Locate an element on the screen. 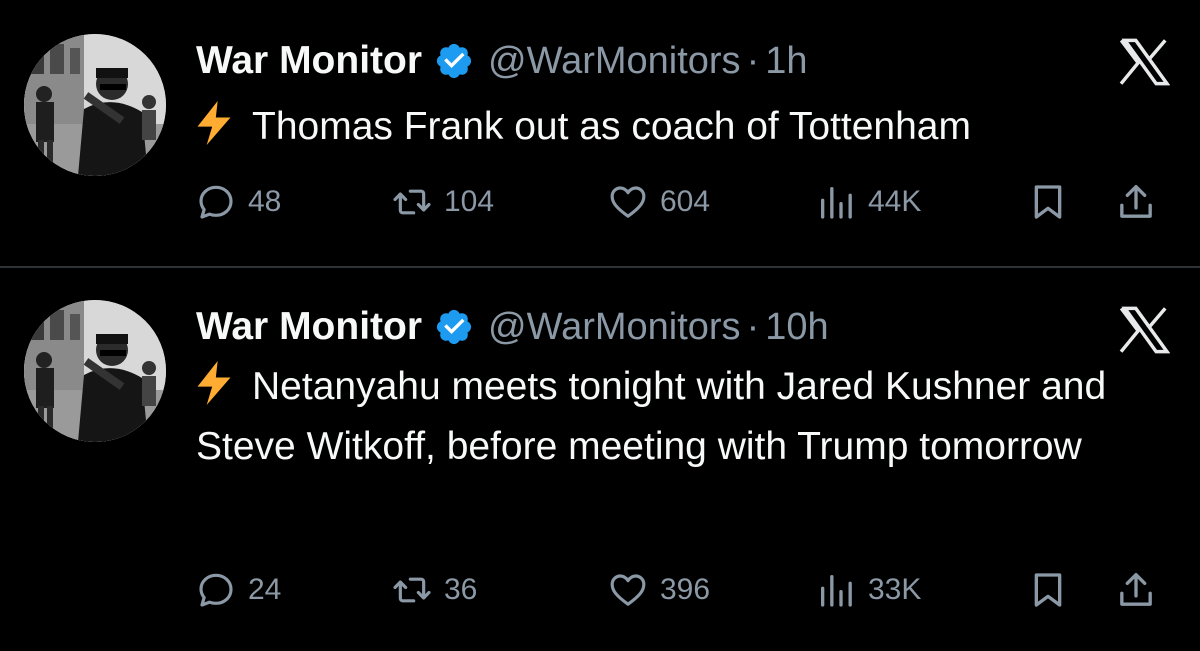 The width and height of the screenshot is (1200, 651). reply-button: 48 is located at coordinates (238, 202).